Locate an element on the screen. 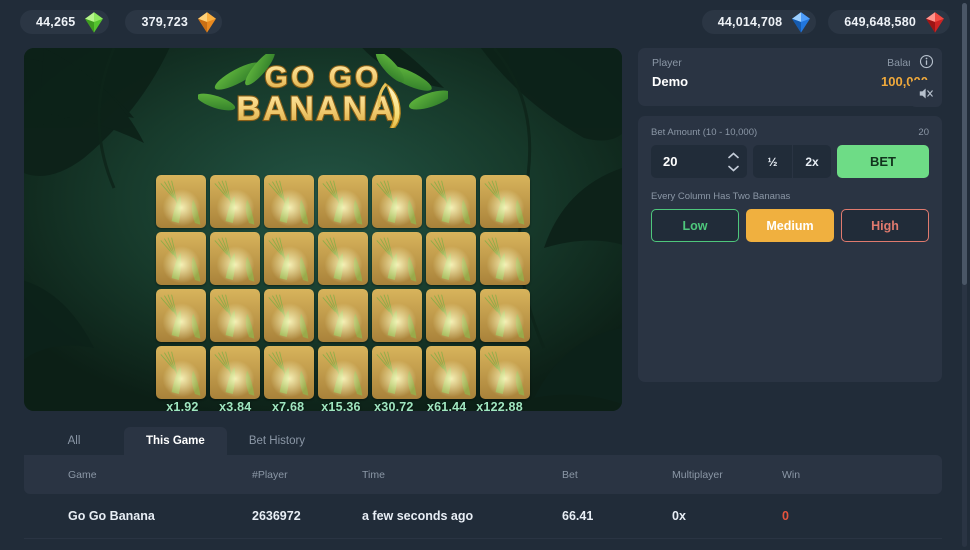 This screenshot has height=550, width=970. gem-orange-icon is located at coordinates (207, 22).